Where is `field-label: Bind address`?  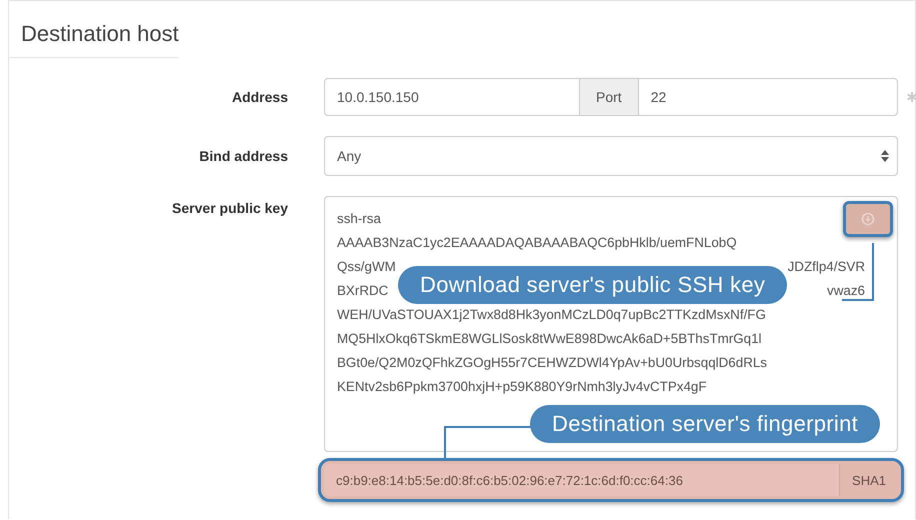
field-label: Bind address is located at coordinates (243, 156).